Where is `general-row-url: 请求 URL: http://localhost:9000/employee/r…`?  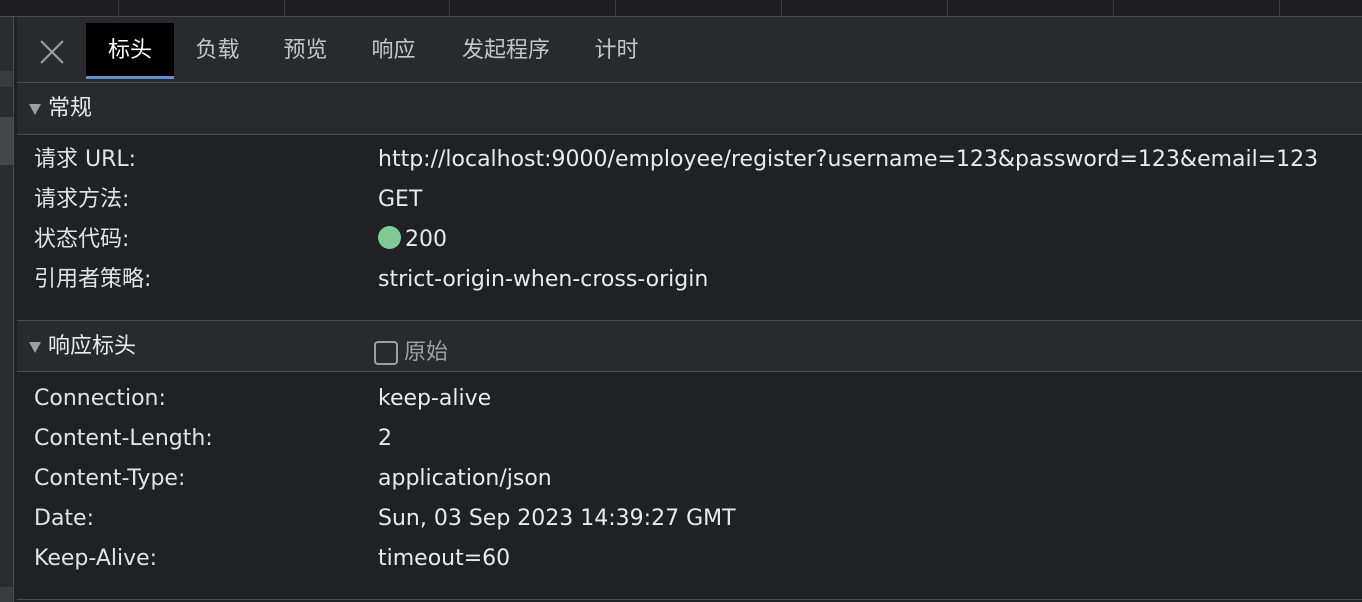 general-row-url: 请求 URL: http://localhost:9000/employee/r… is located at coordinates (689, 160).